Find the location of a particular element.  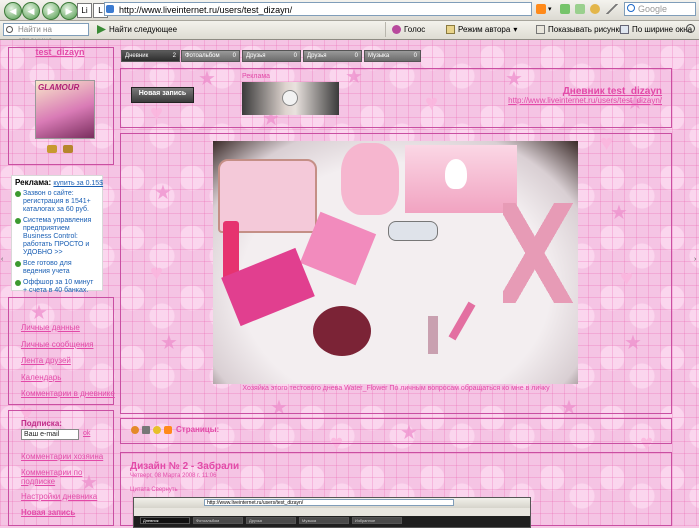

back-icon: ◀ is located at coordinates (13, 11).